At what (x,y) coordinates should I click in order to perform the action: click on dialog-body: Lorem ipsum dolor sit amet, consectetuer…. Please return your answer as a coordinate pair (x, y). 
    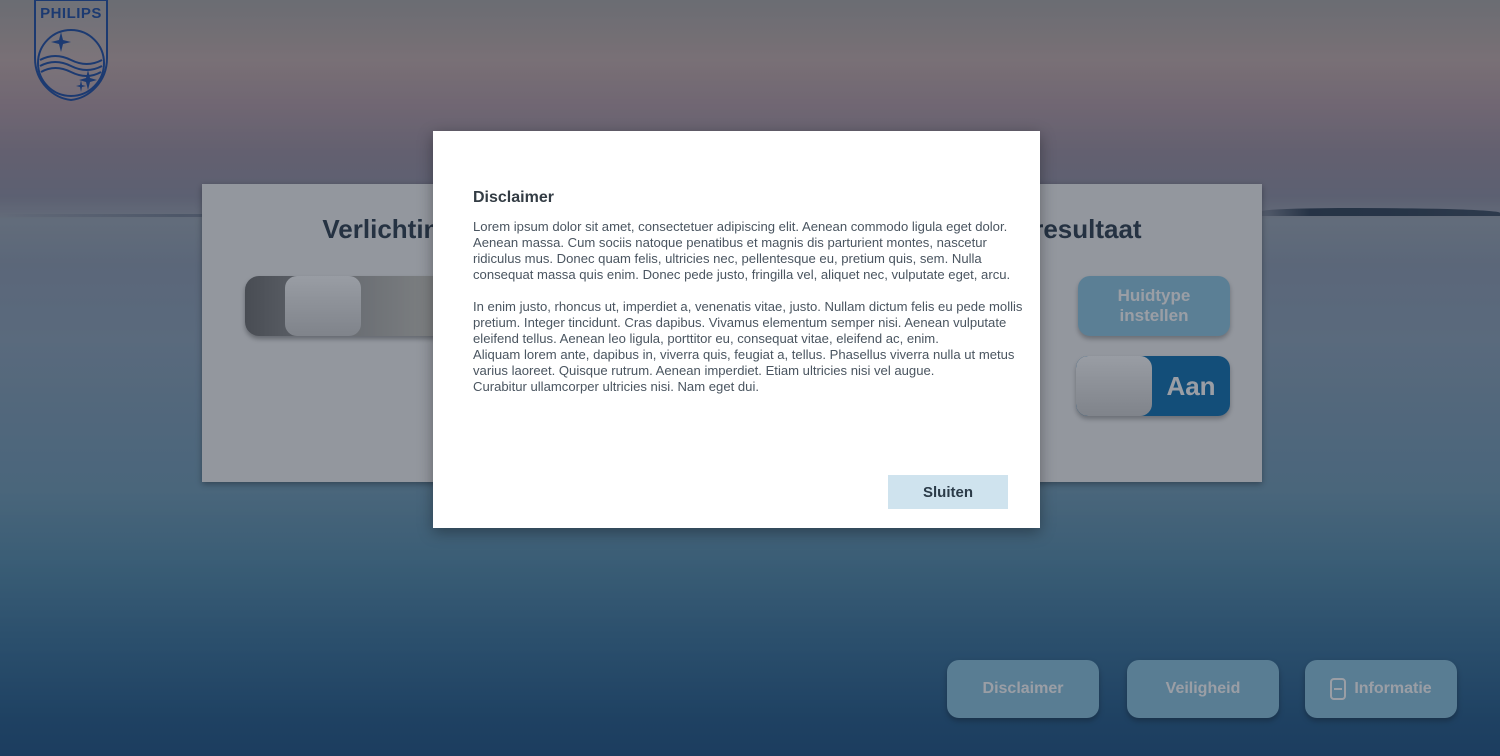
    Looking at the image, I should click on (753, 307).